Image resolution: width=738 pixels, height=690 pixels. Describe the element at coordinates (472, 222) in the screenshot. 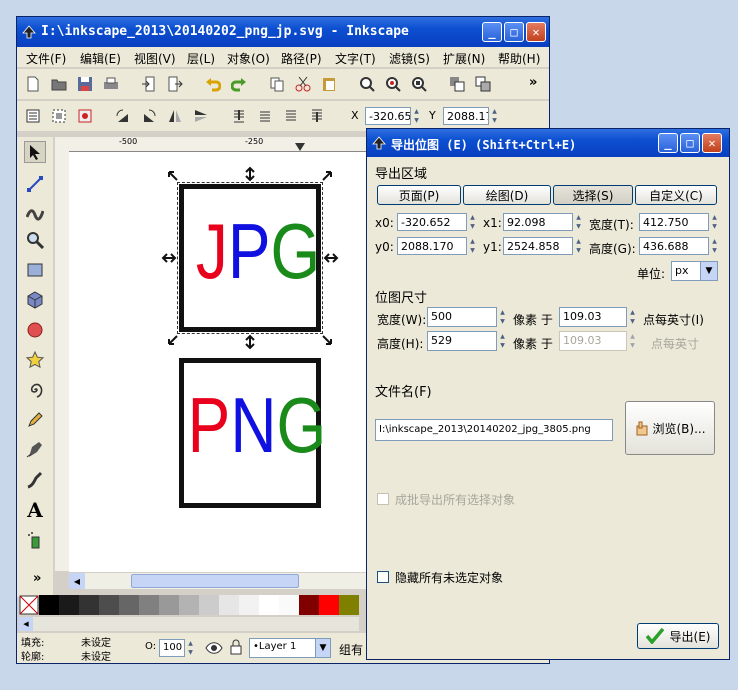

I see `x0-spinner: ▲ ▼` at that location.